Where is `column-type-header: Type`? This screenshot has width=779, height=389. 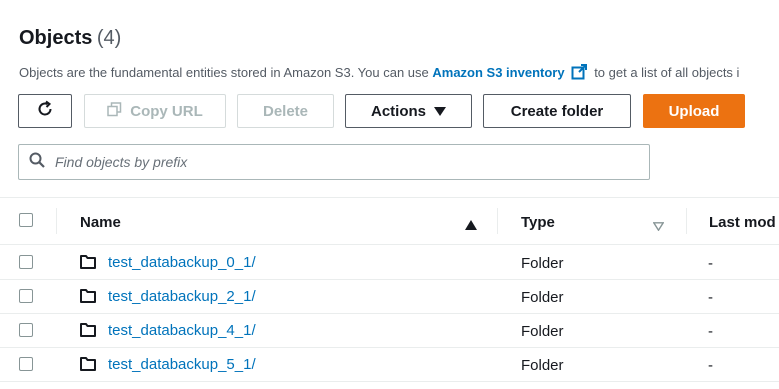 column-type-header: Type is located at coordinates (538, 222).